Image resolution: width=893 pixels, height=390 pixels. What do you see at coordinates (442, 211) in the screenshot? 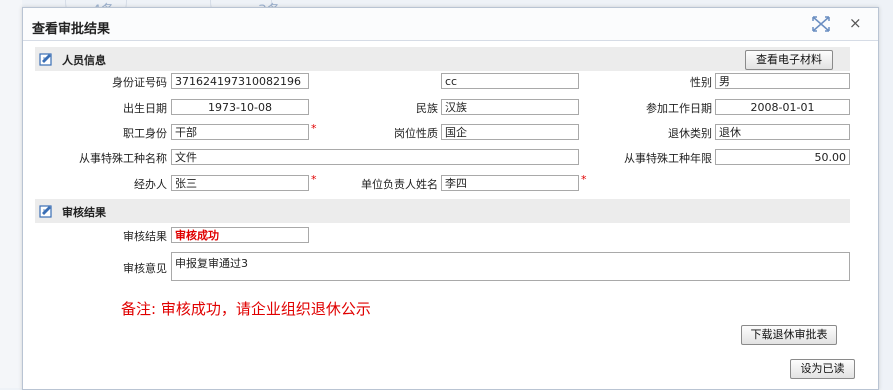
I see `review-section-header: 审核结果` at bounding box center [442, 211].